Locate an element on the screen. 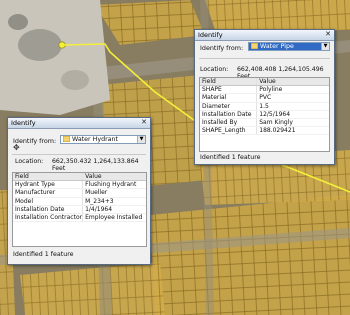 This screenshot has width=350, height=315. field-value: Employee Installed is located at coordinates (114, 218).